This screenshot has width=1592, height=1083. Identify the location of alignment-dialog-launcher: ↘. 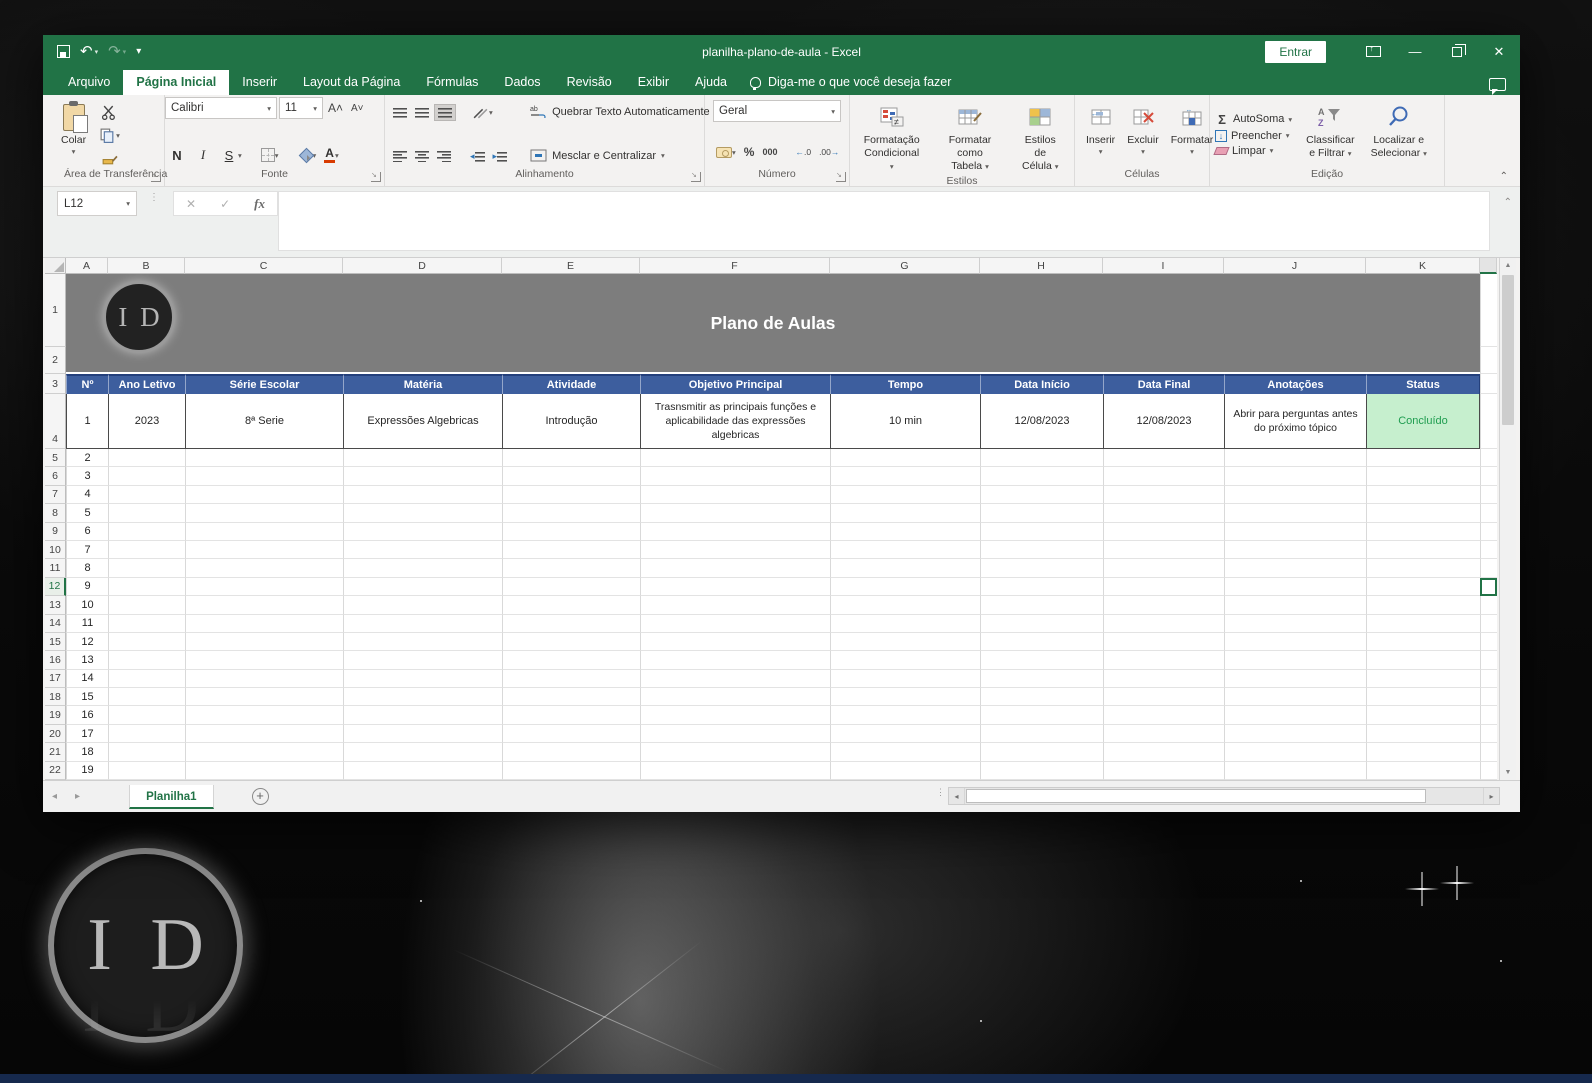
(696, 177).